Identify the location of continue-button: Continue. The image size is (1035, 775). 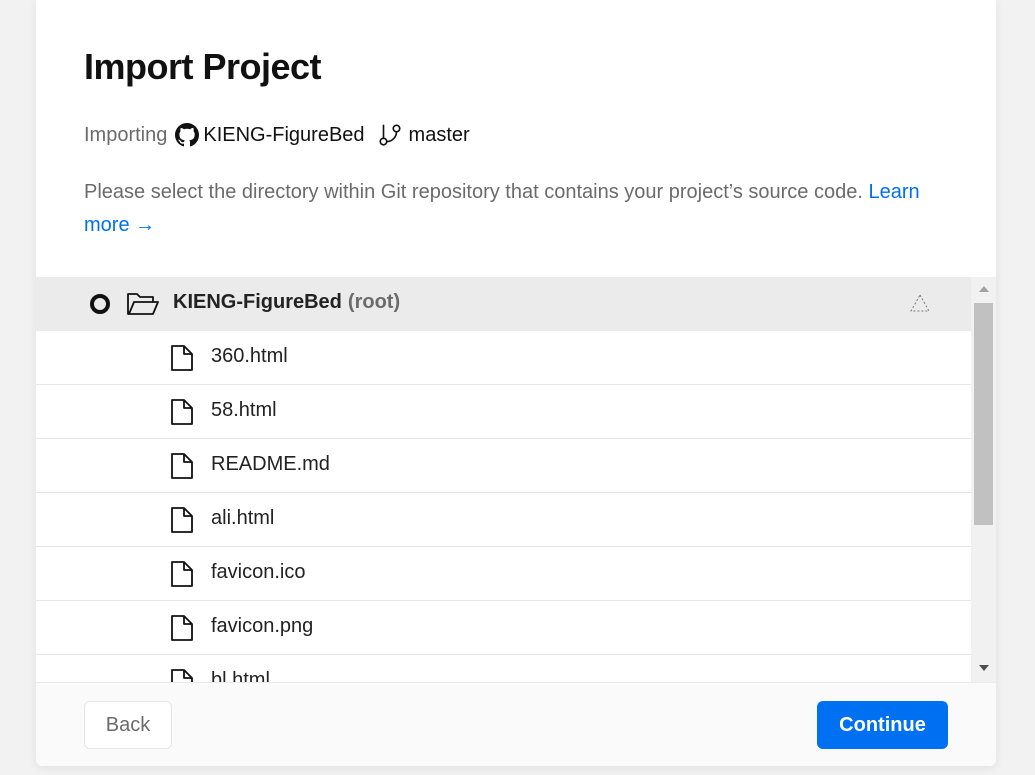
(882, 725).